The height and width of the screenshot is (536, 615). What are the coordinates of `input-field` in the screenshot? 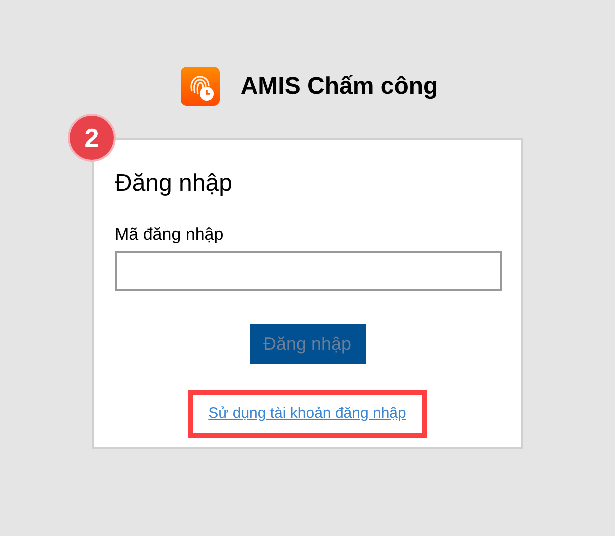 It's located at (308, 271).